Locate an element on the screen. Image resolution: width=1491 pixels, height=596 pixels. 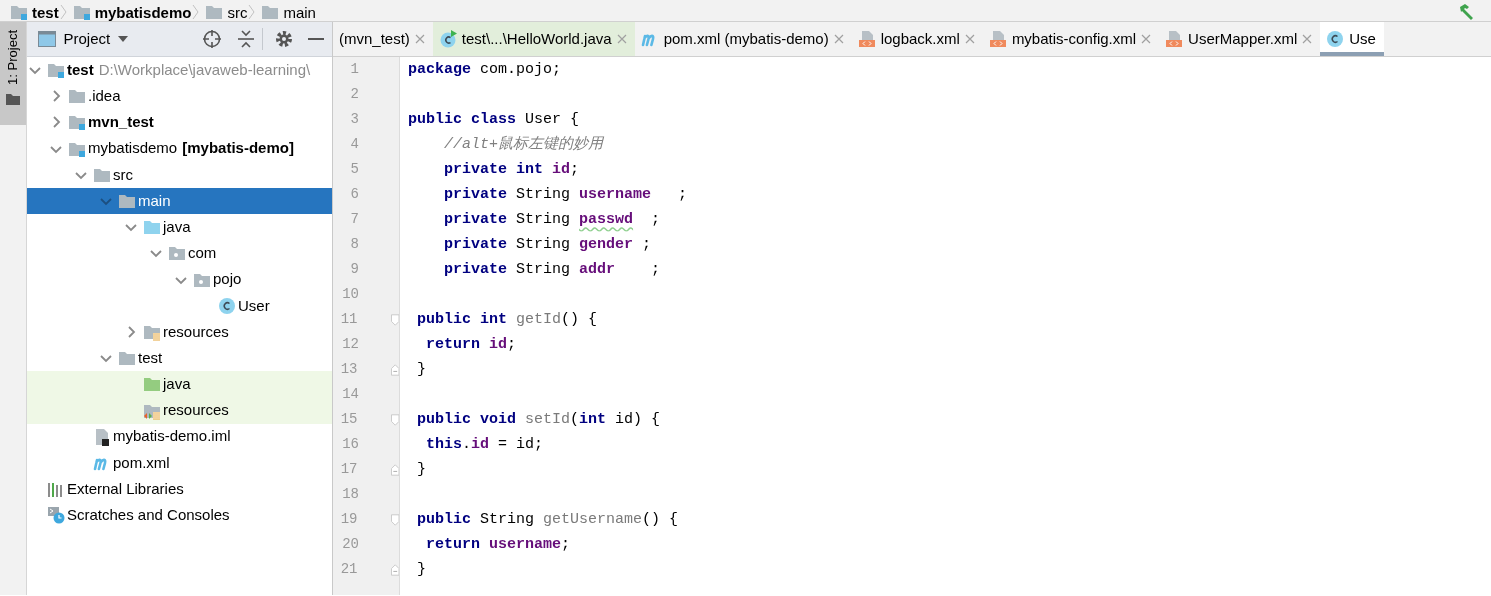
line-number: 13 is located at coordinates (348, 369).